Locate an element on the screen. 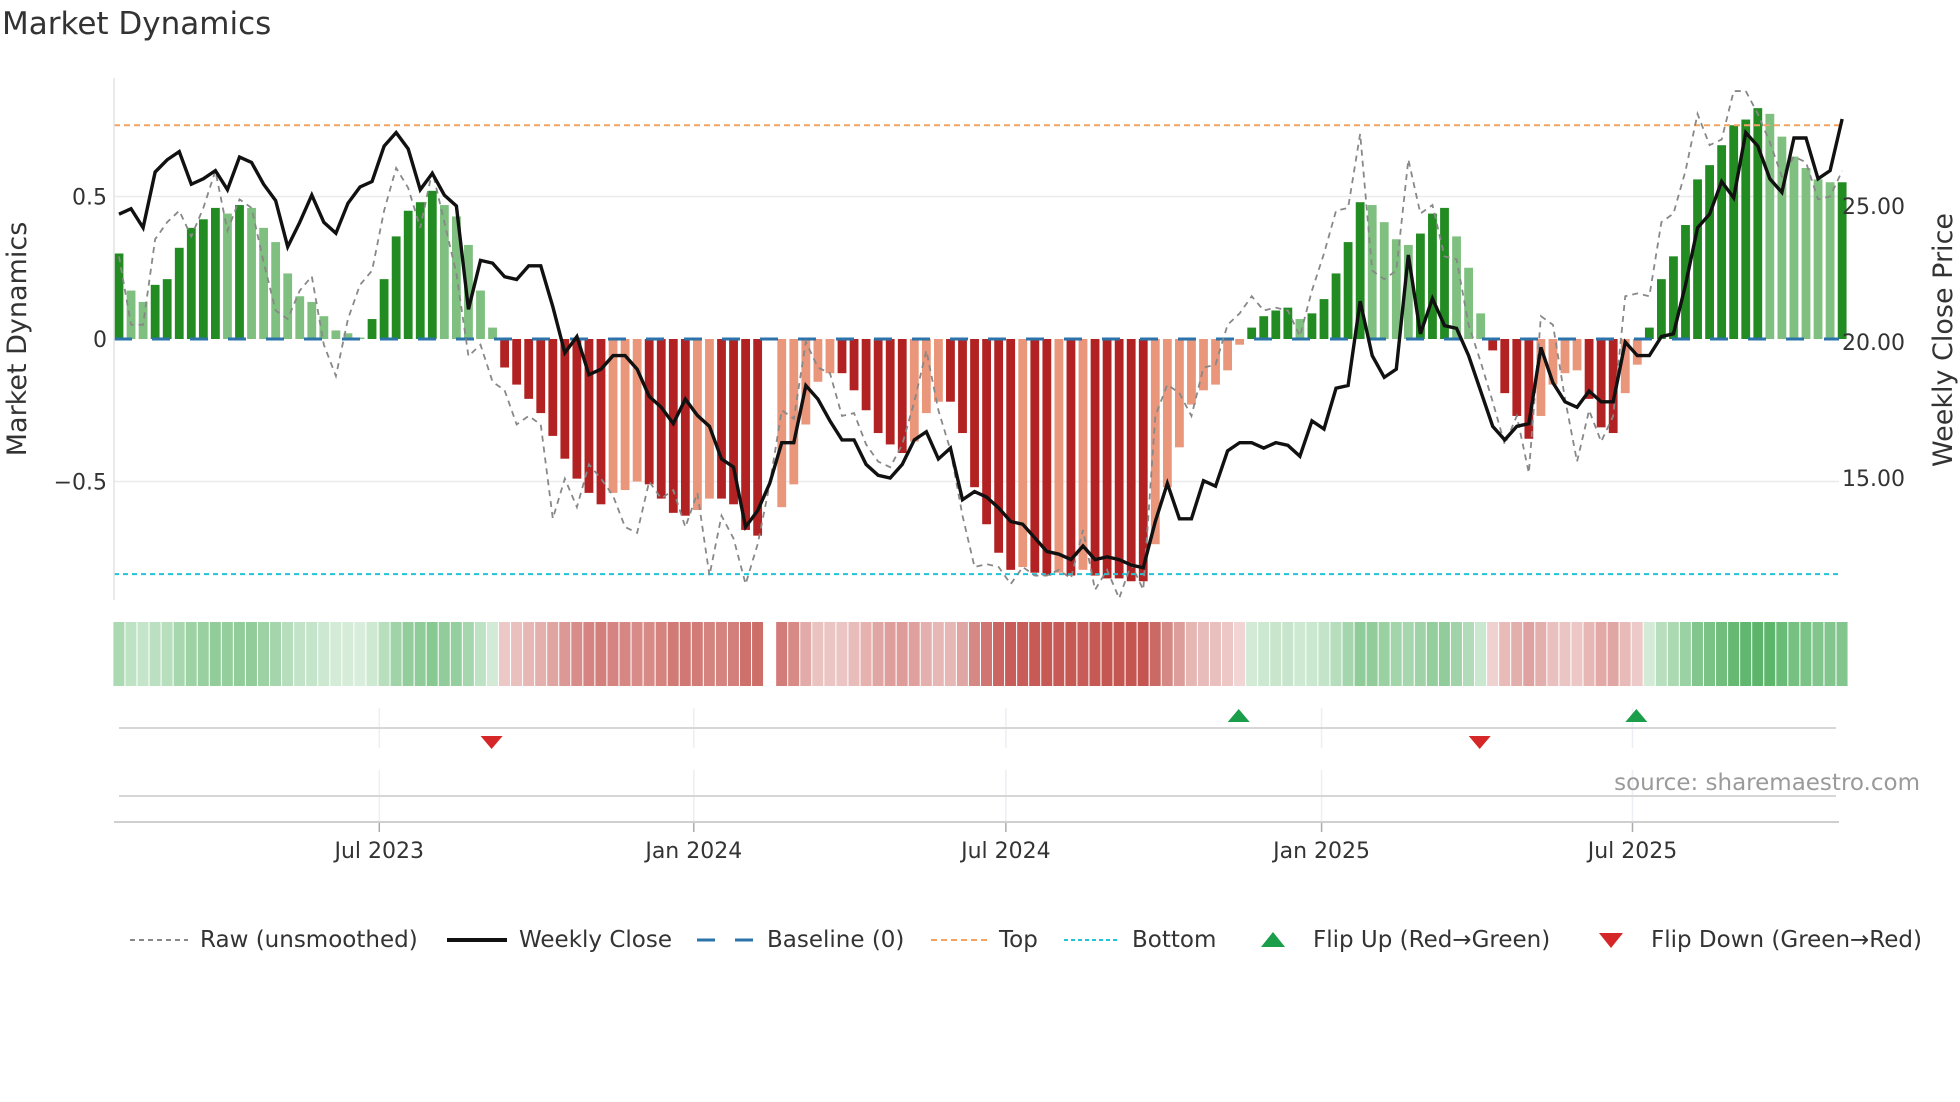 This screenshot has height=1102, width=1960. legend-bottom-label: Bottom is located at coordinates (1174, 940).